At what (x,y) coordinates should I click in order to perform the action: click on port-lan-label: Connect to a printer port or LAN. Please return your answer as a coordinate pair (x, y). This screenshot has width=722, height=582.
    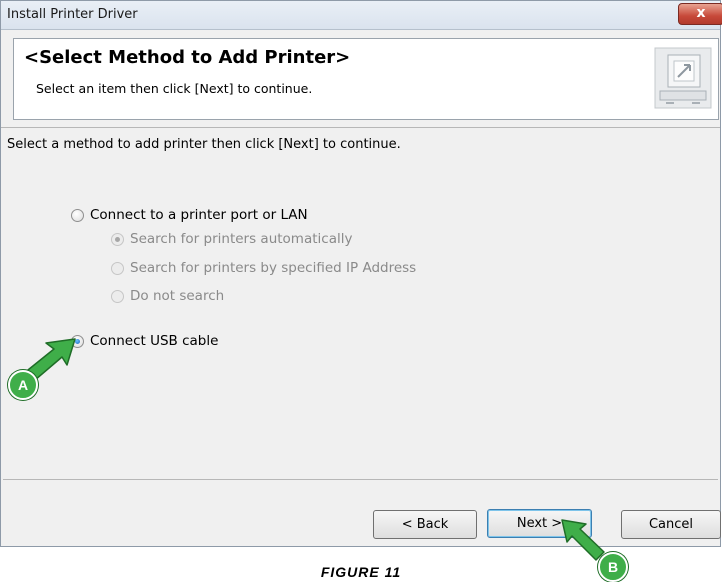
    Looking at the image, I should click on (199, 215).